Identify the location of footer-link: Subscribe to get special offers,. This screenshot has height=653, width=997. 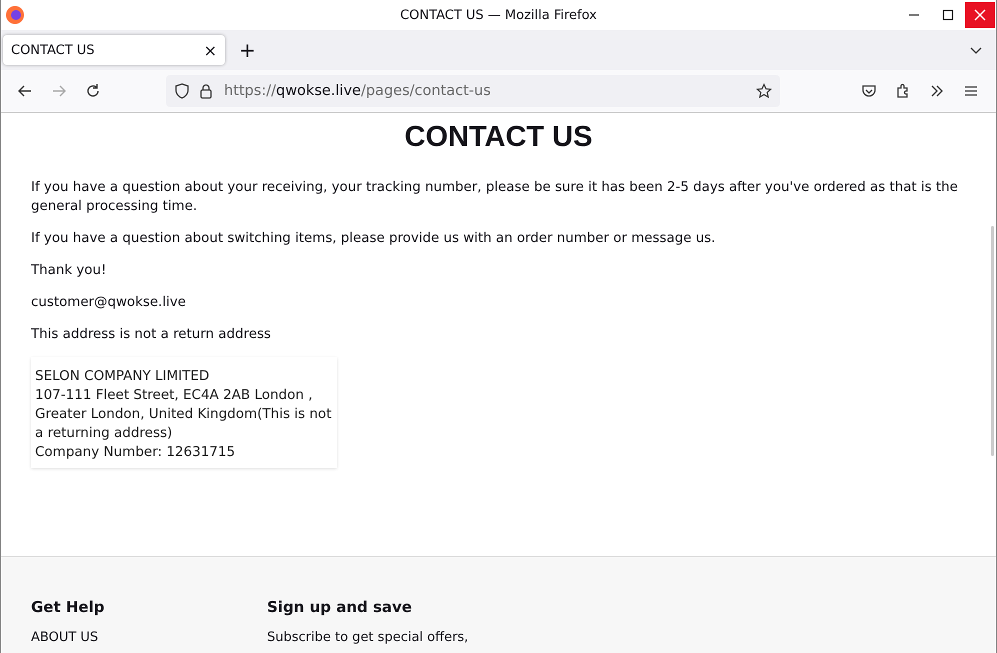
(367, 637).